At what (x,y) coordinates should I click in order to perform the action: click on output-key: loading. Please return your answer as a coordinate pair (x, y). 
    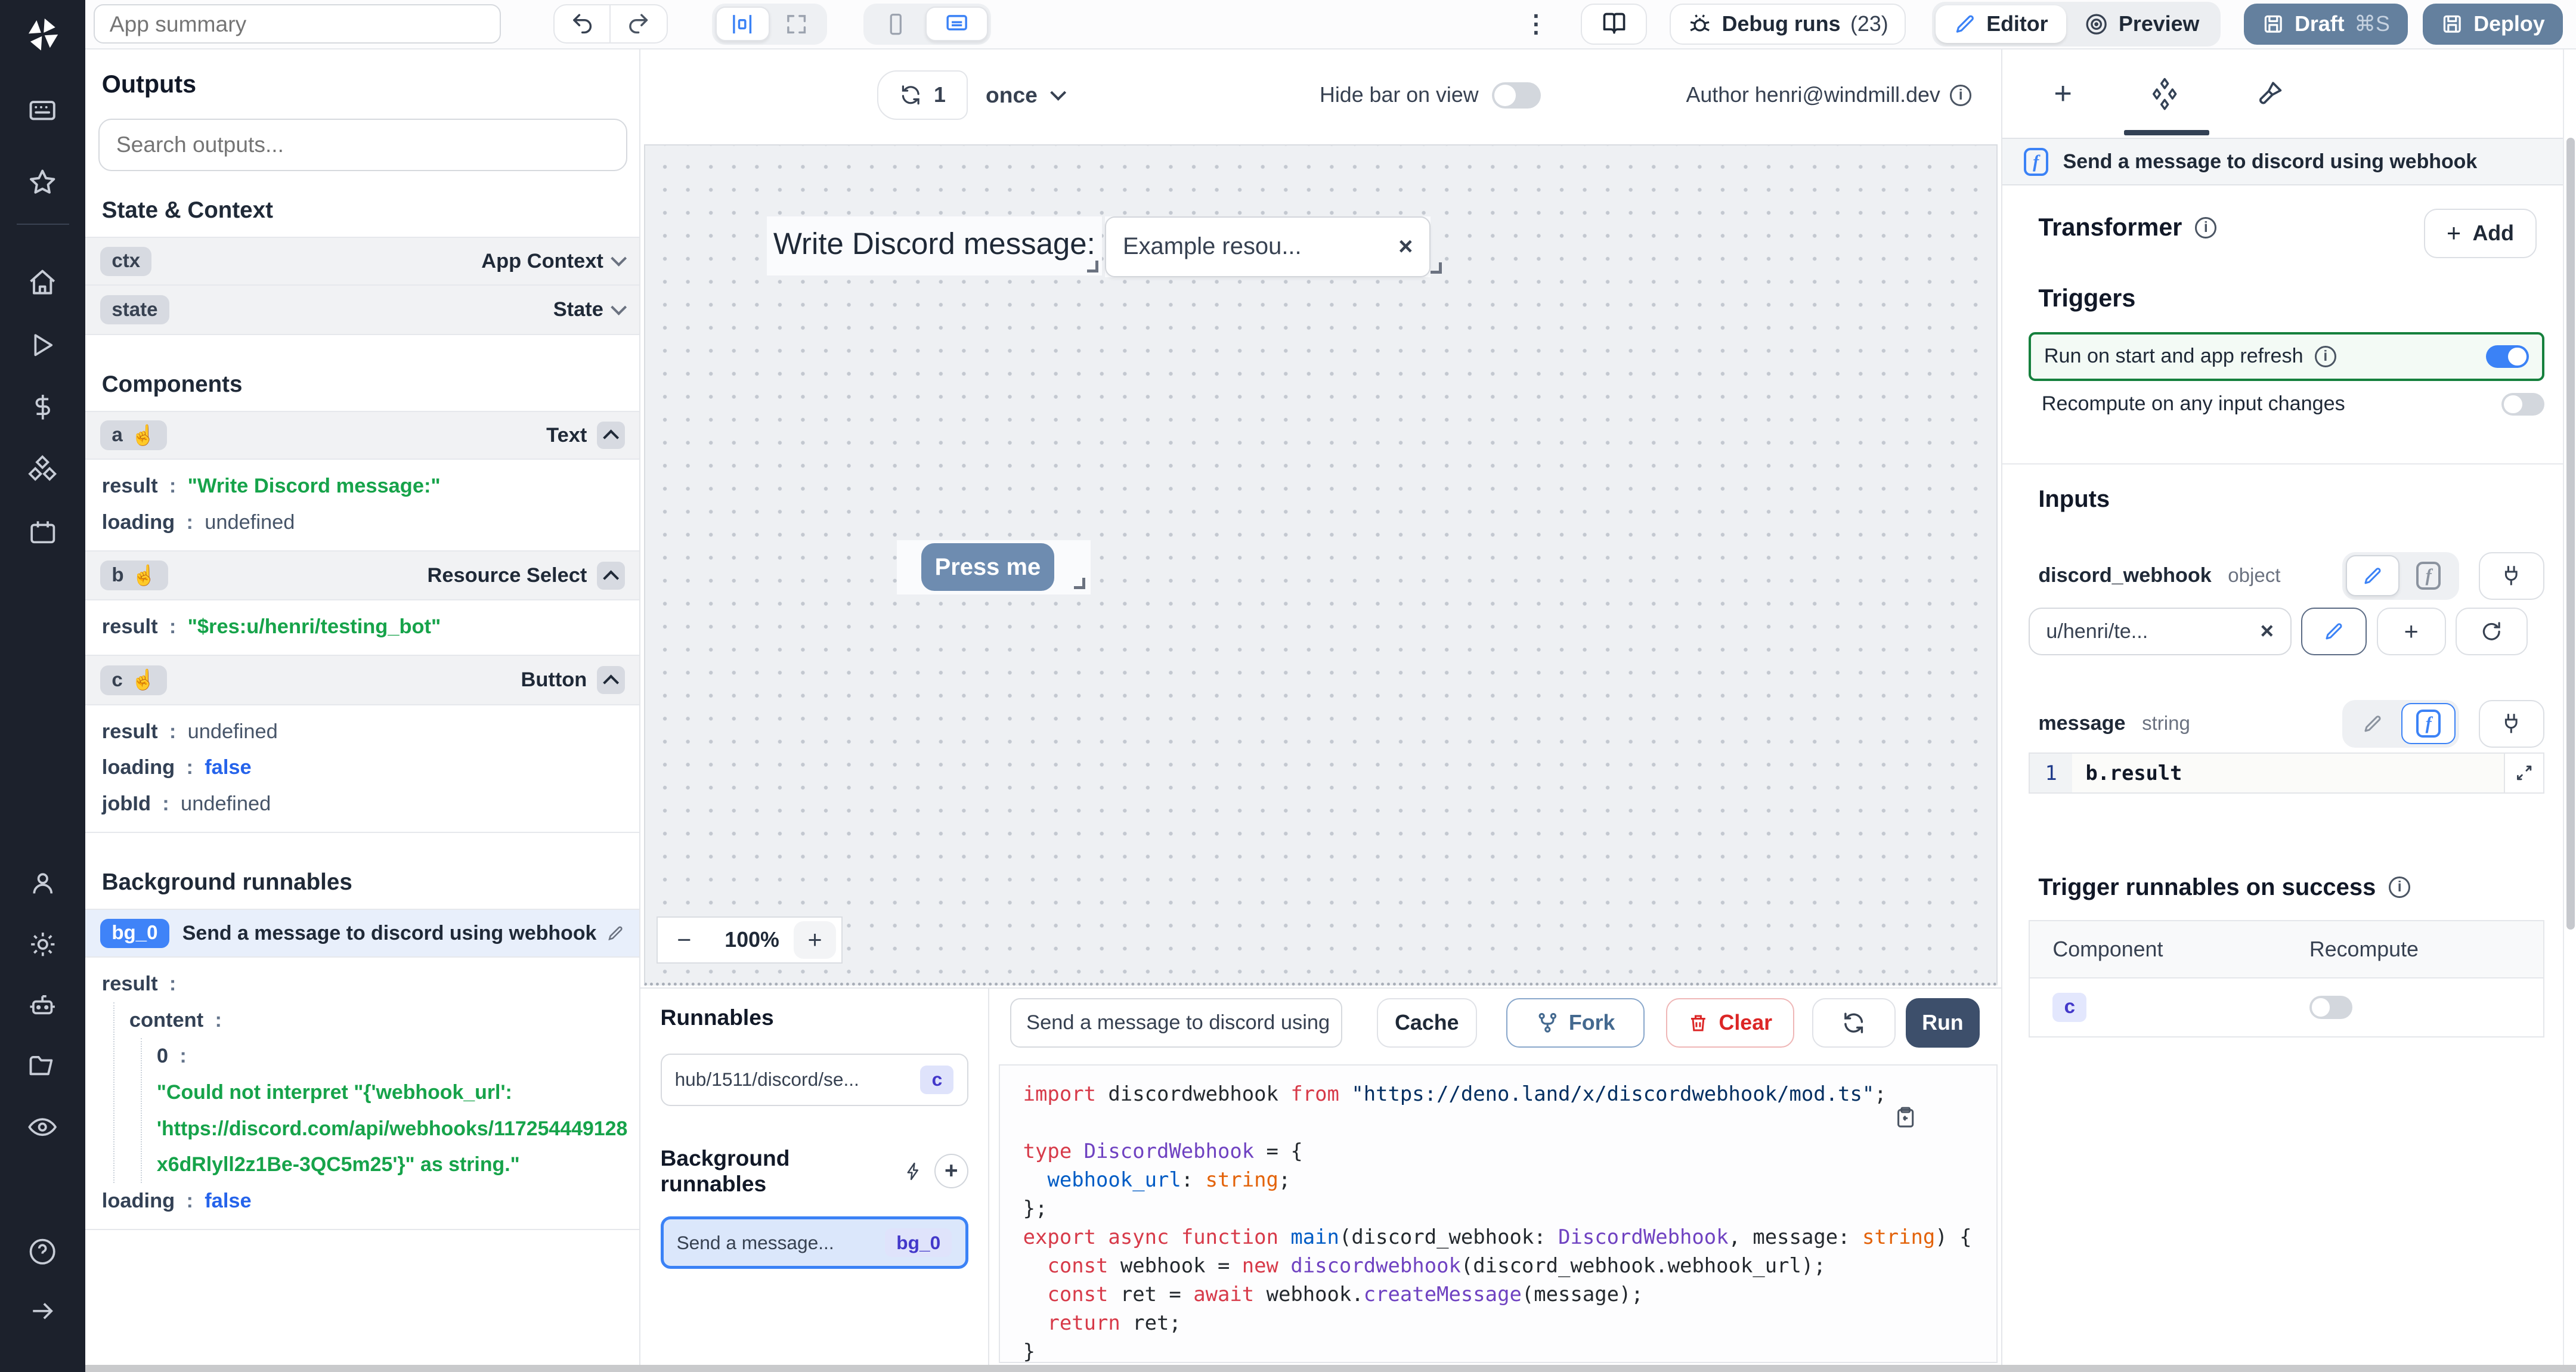
    Looking at the image, I should click on (138, 1200).